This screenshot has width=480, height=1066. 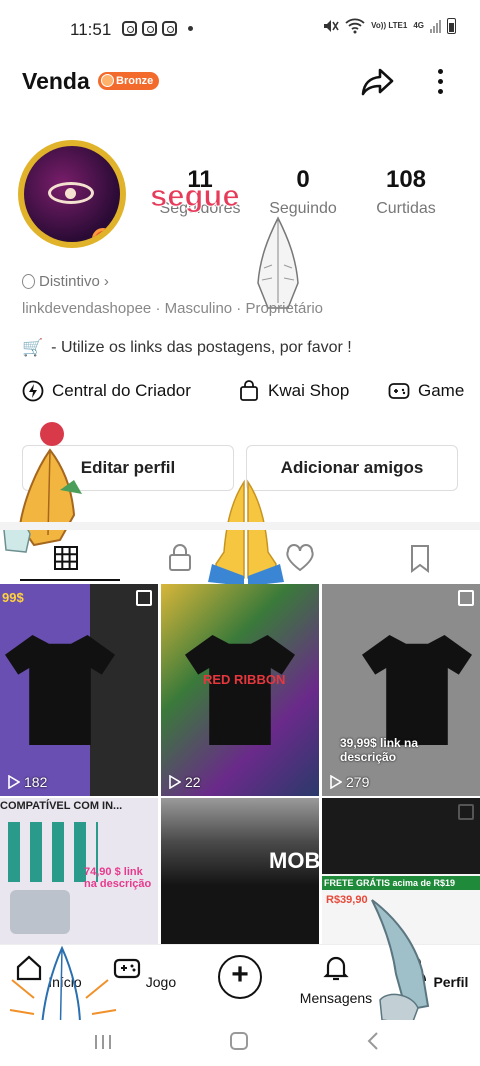 I want to click on shortcut-kwai-shop: Kwai Shop, so click(x=293, y=391).